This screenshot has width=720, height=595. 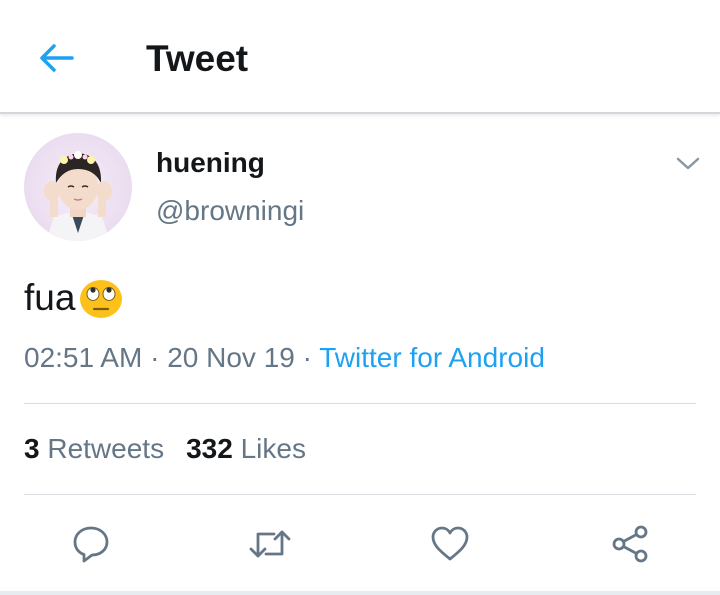 I want to click on bottom-border, so click(x=360, y=593).